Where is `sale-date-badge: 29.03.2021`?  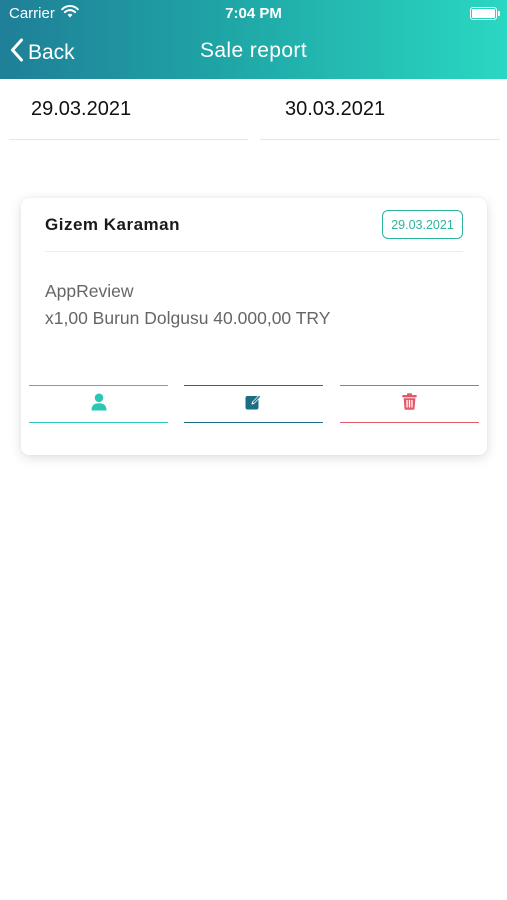
sale-date-badge: 29.03.2021 is located at coordinates (422, 224).